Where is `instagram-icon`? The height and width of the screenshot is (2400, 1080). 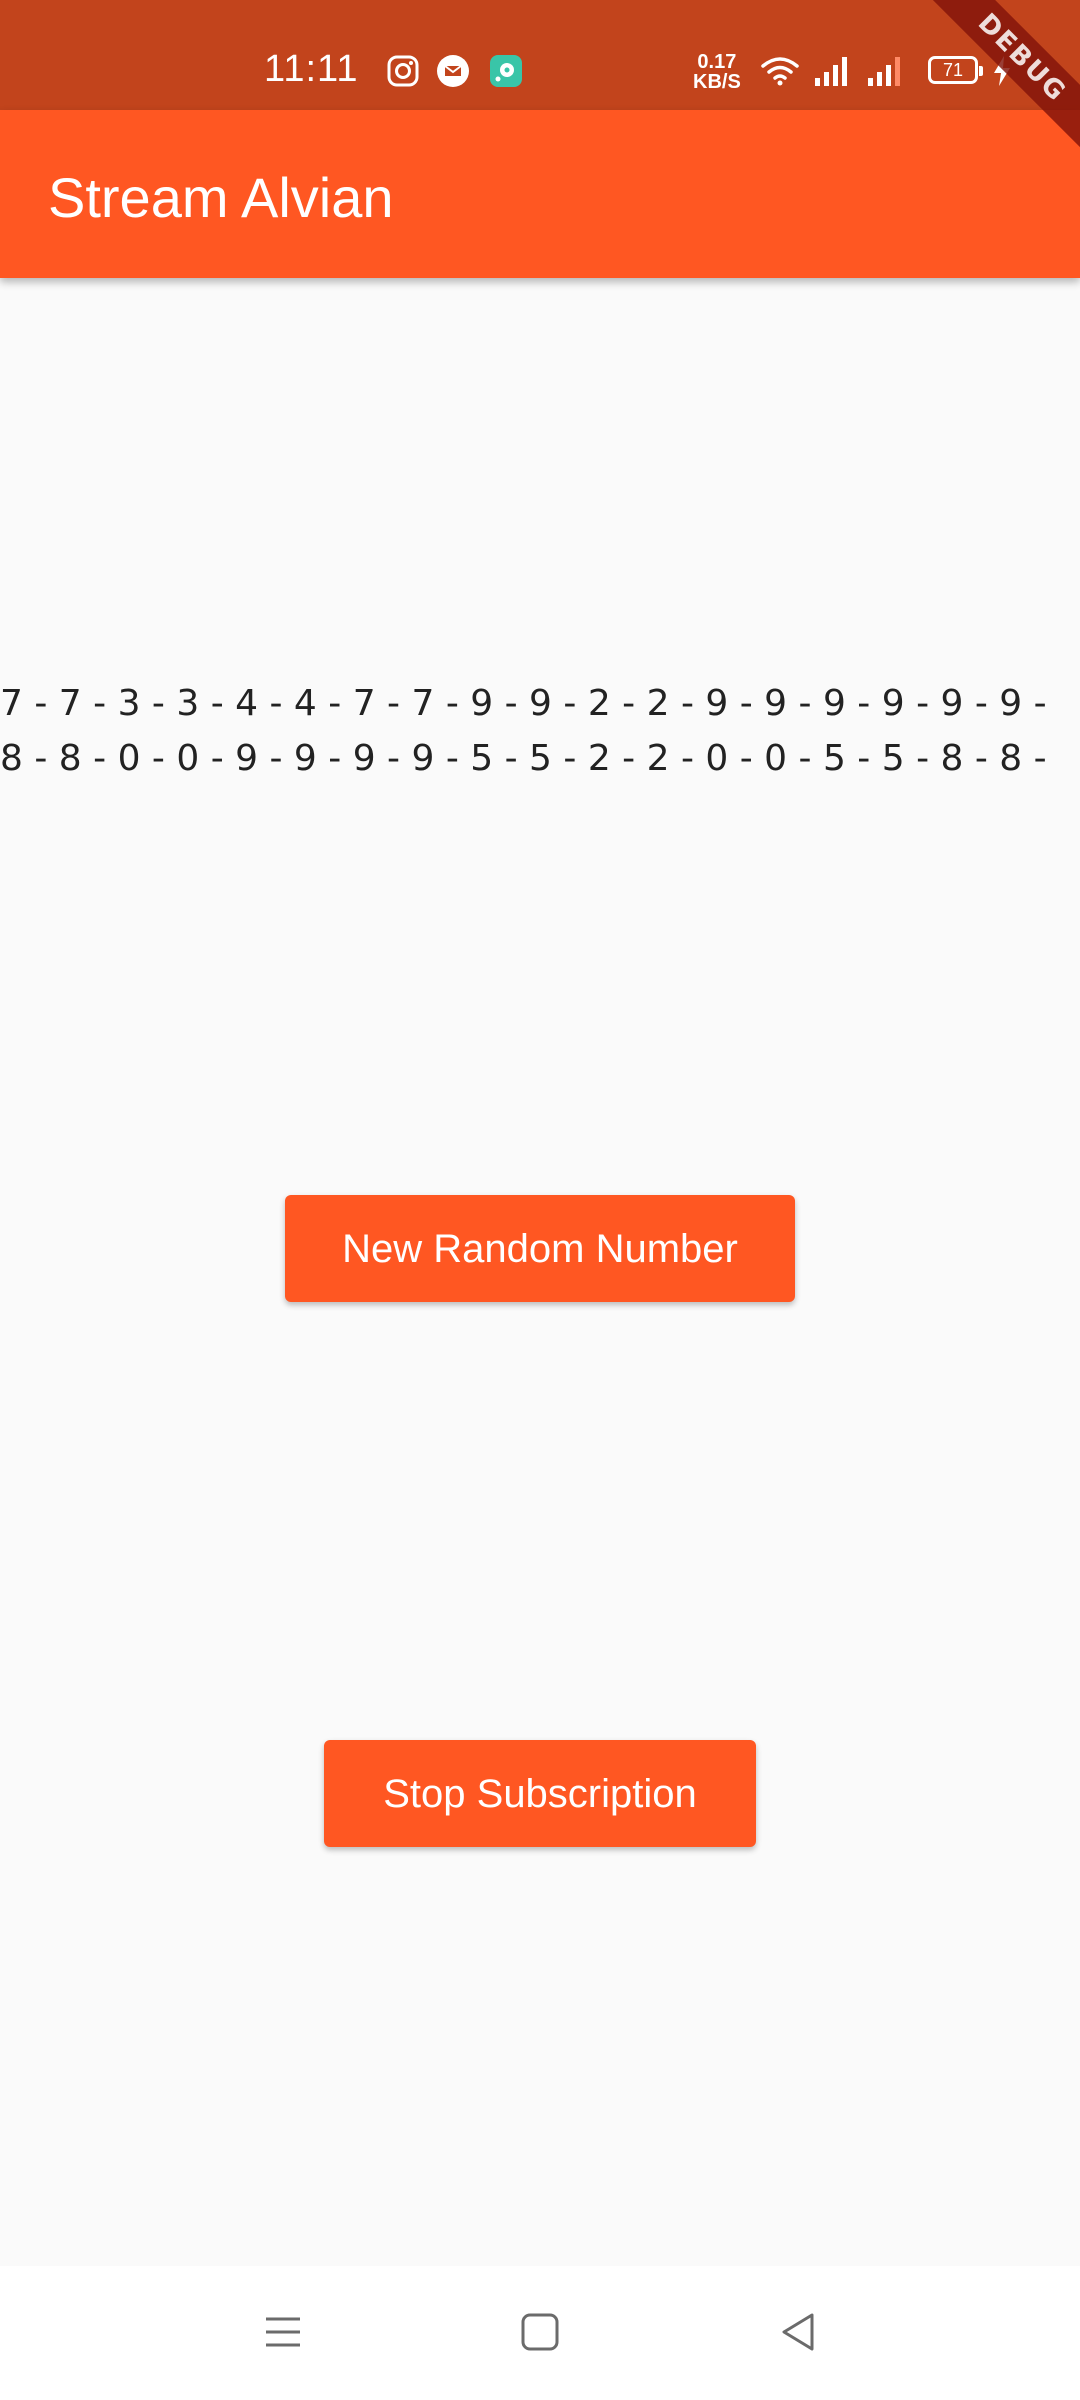 instagram-icon is located at coordinates (403, 71).